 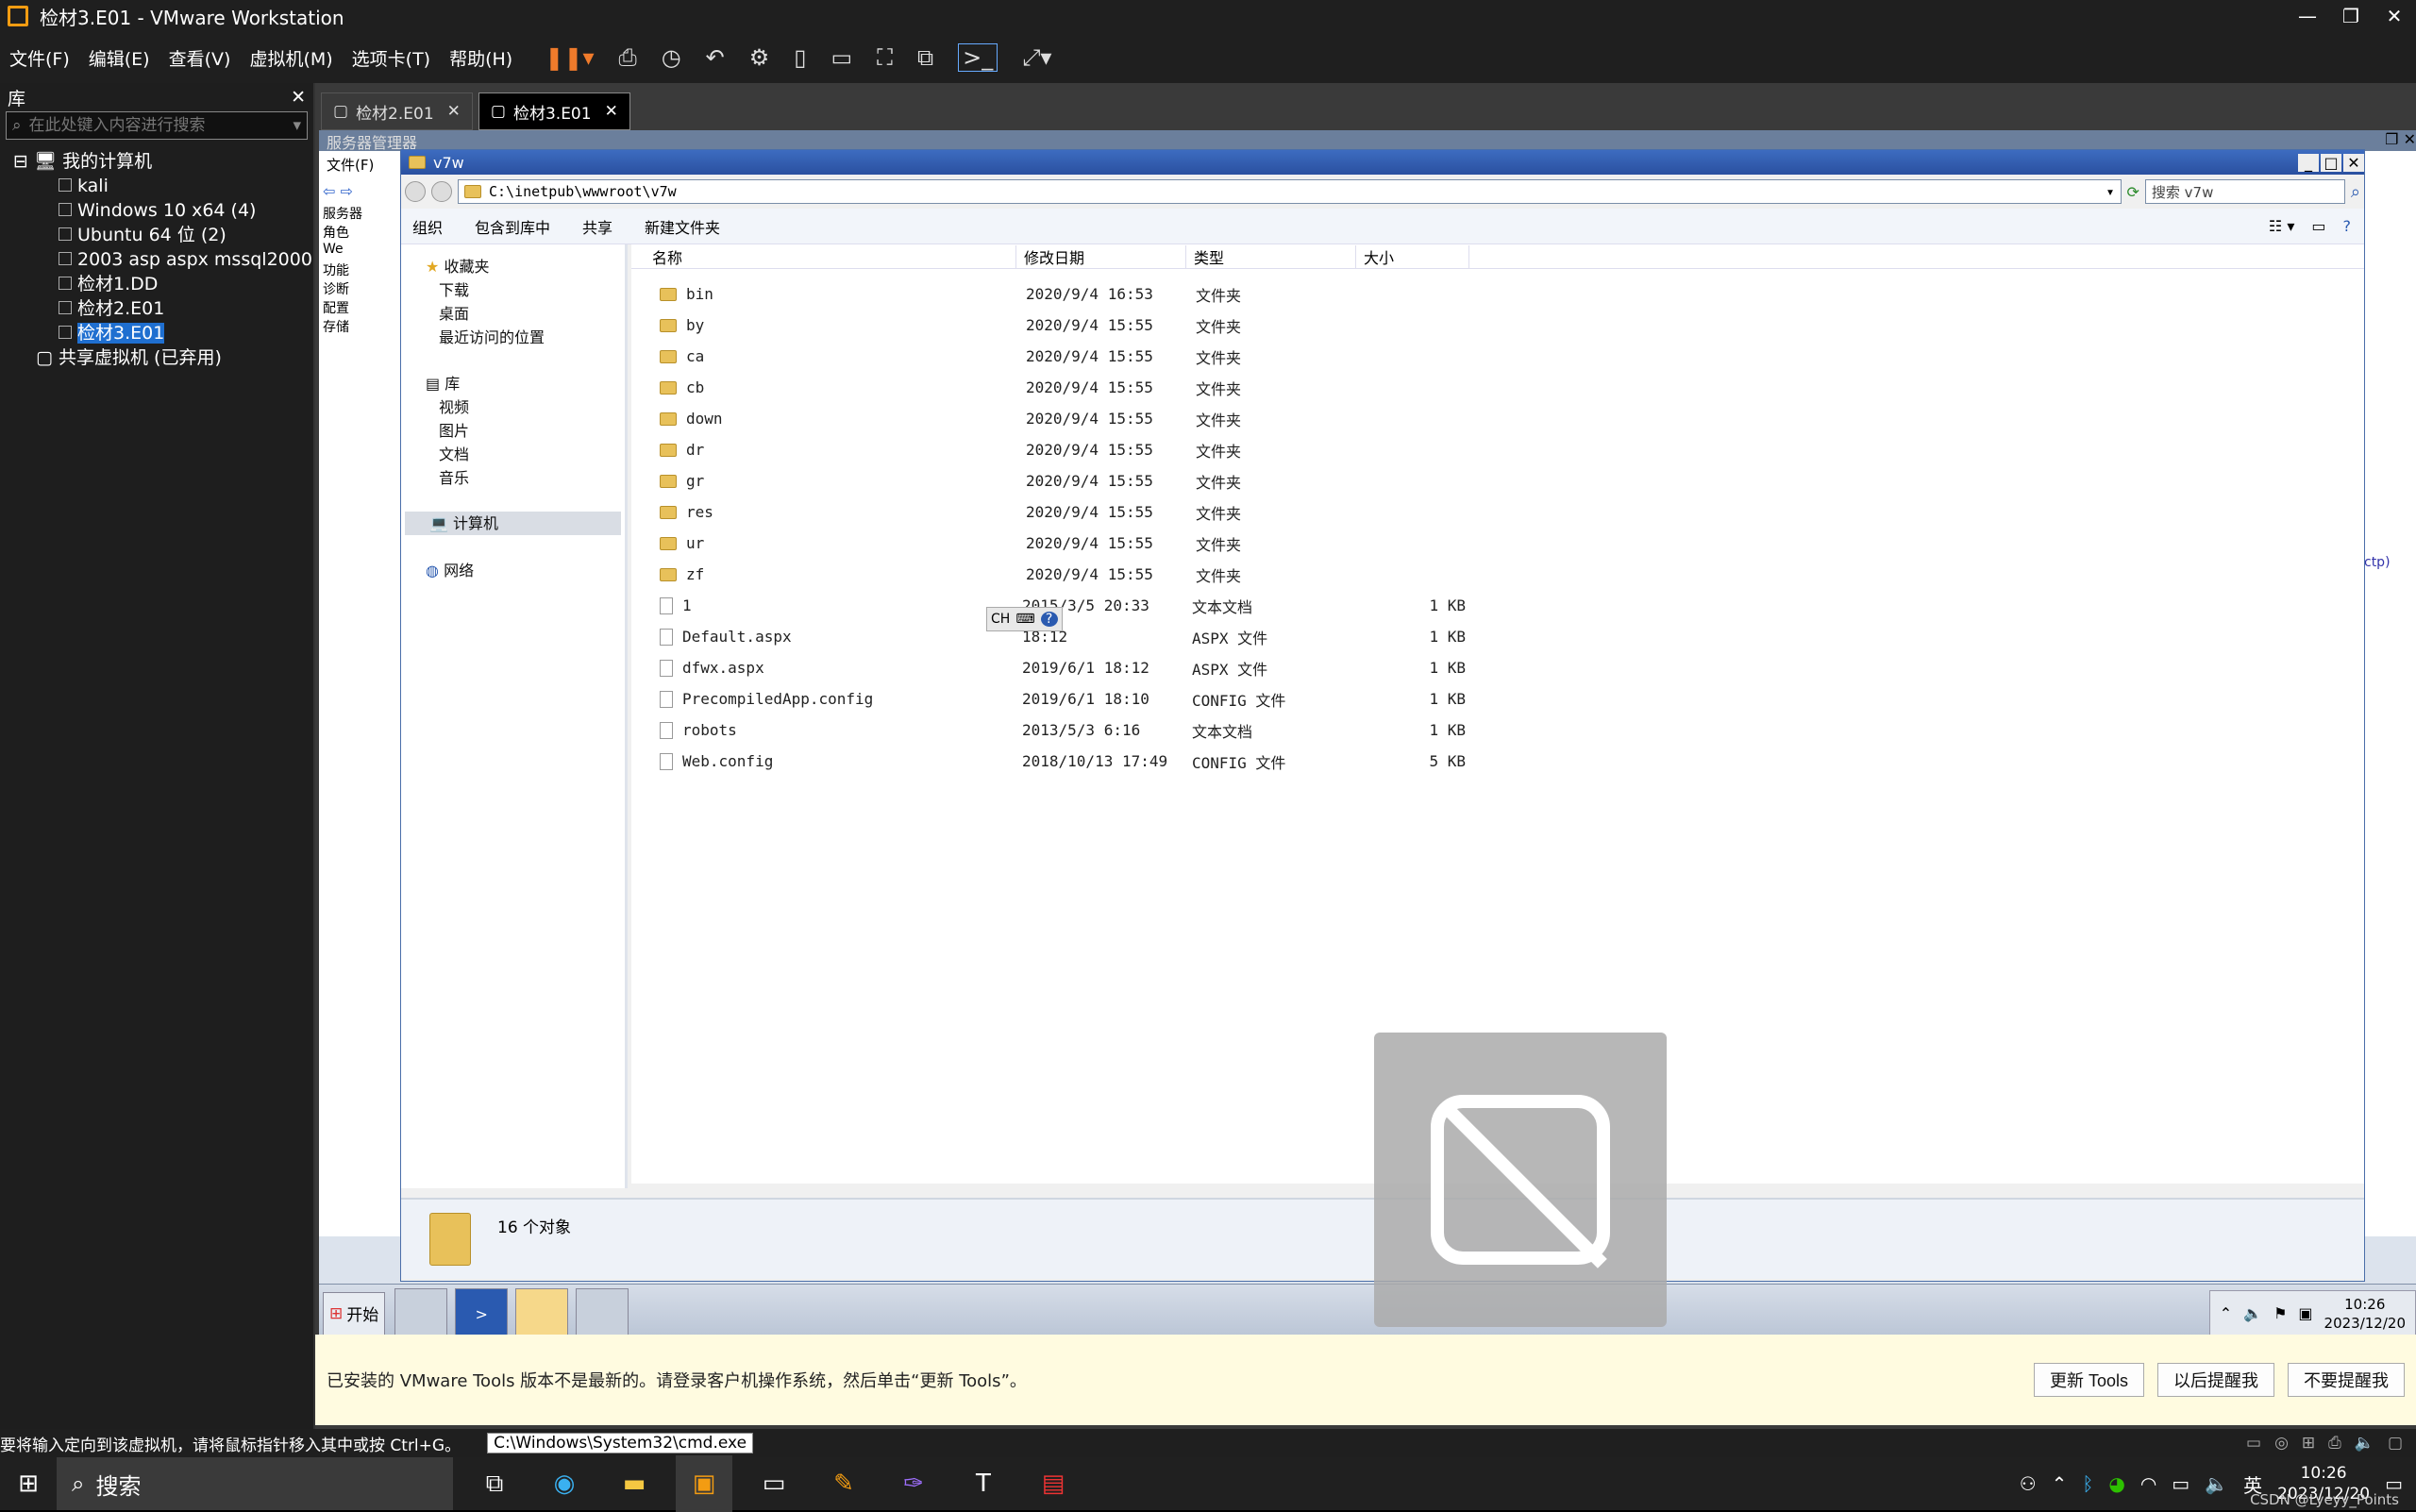 I want to click on explorer-minimize-icon: _, so click(x=2308, y=162).